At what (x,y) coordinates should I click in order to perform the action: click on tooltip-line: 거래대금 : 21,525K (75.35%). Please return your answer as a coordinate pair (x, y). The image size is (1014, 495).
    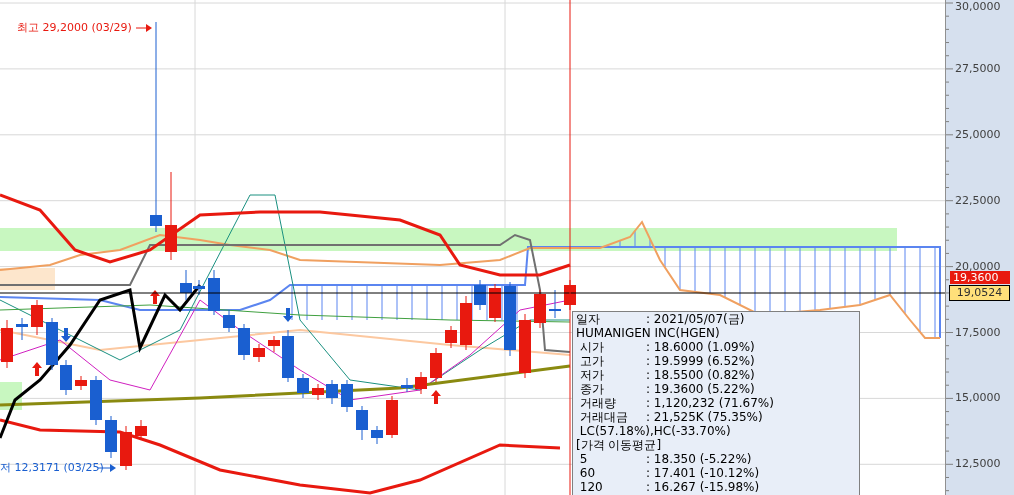
    Looking at the image, I should click on (671, 417).